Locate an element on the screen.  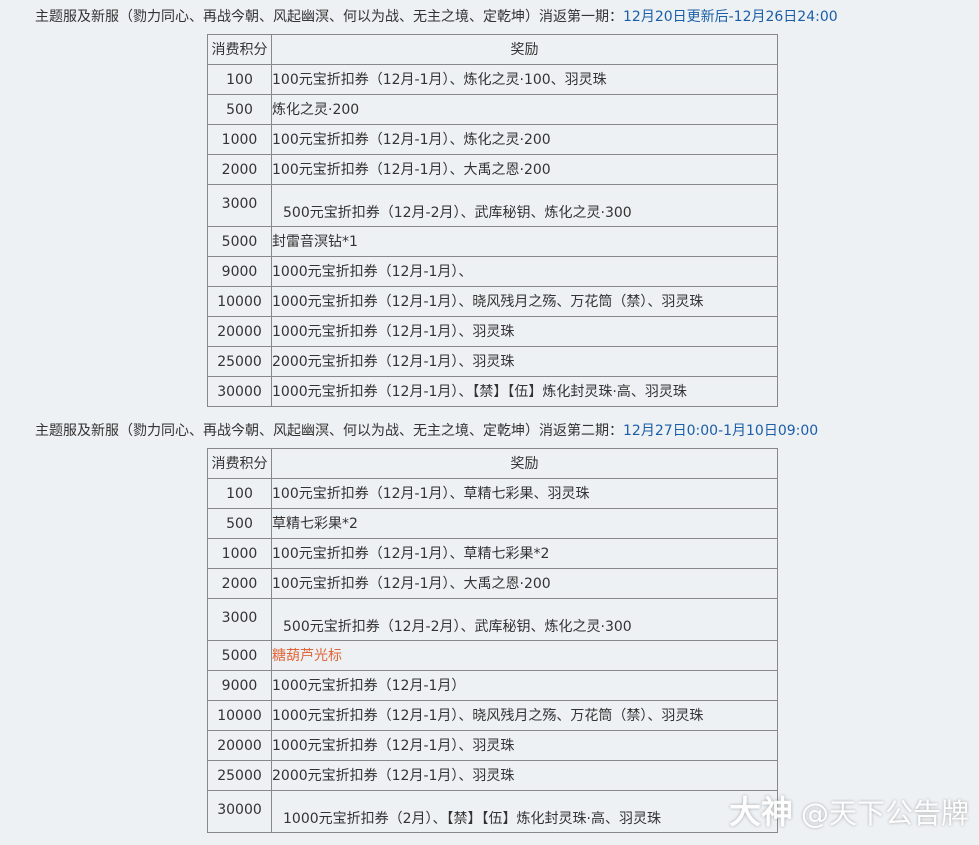
reward-cell: 炼化之灵·200 is located at coordinates (524, 109).